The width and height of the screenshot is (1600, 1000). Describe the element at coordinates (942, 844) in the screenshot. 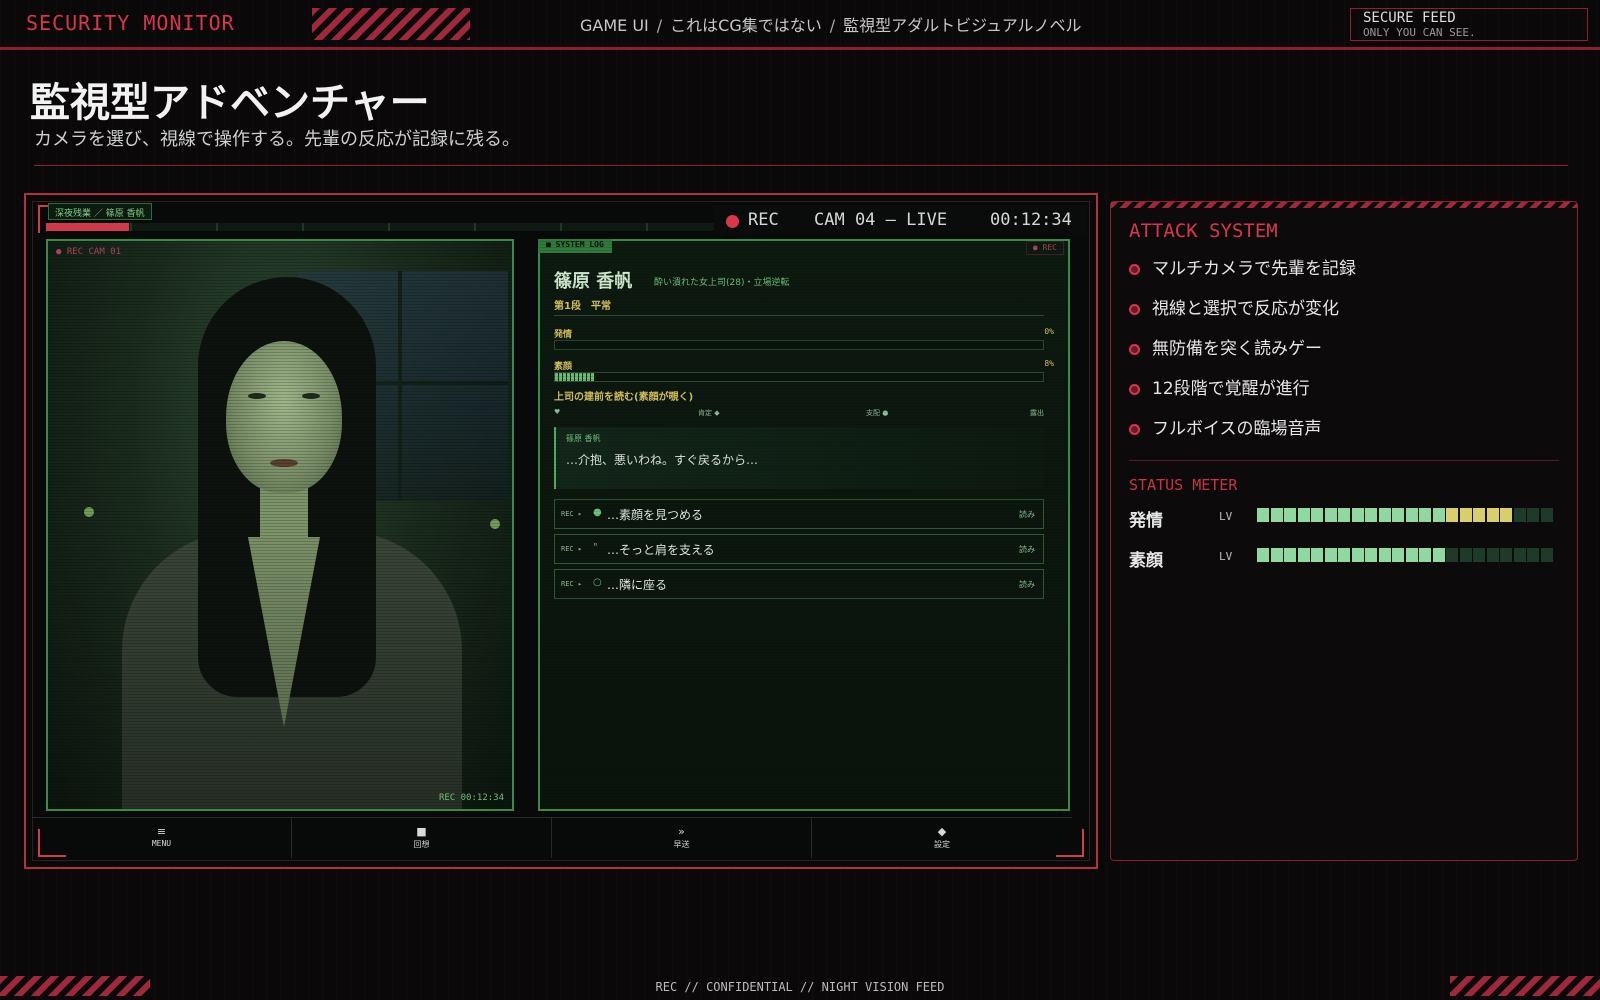

I see `nav-label: 設定` at that location.